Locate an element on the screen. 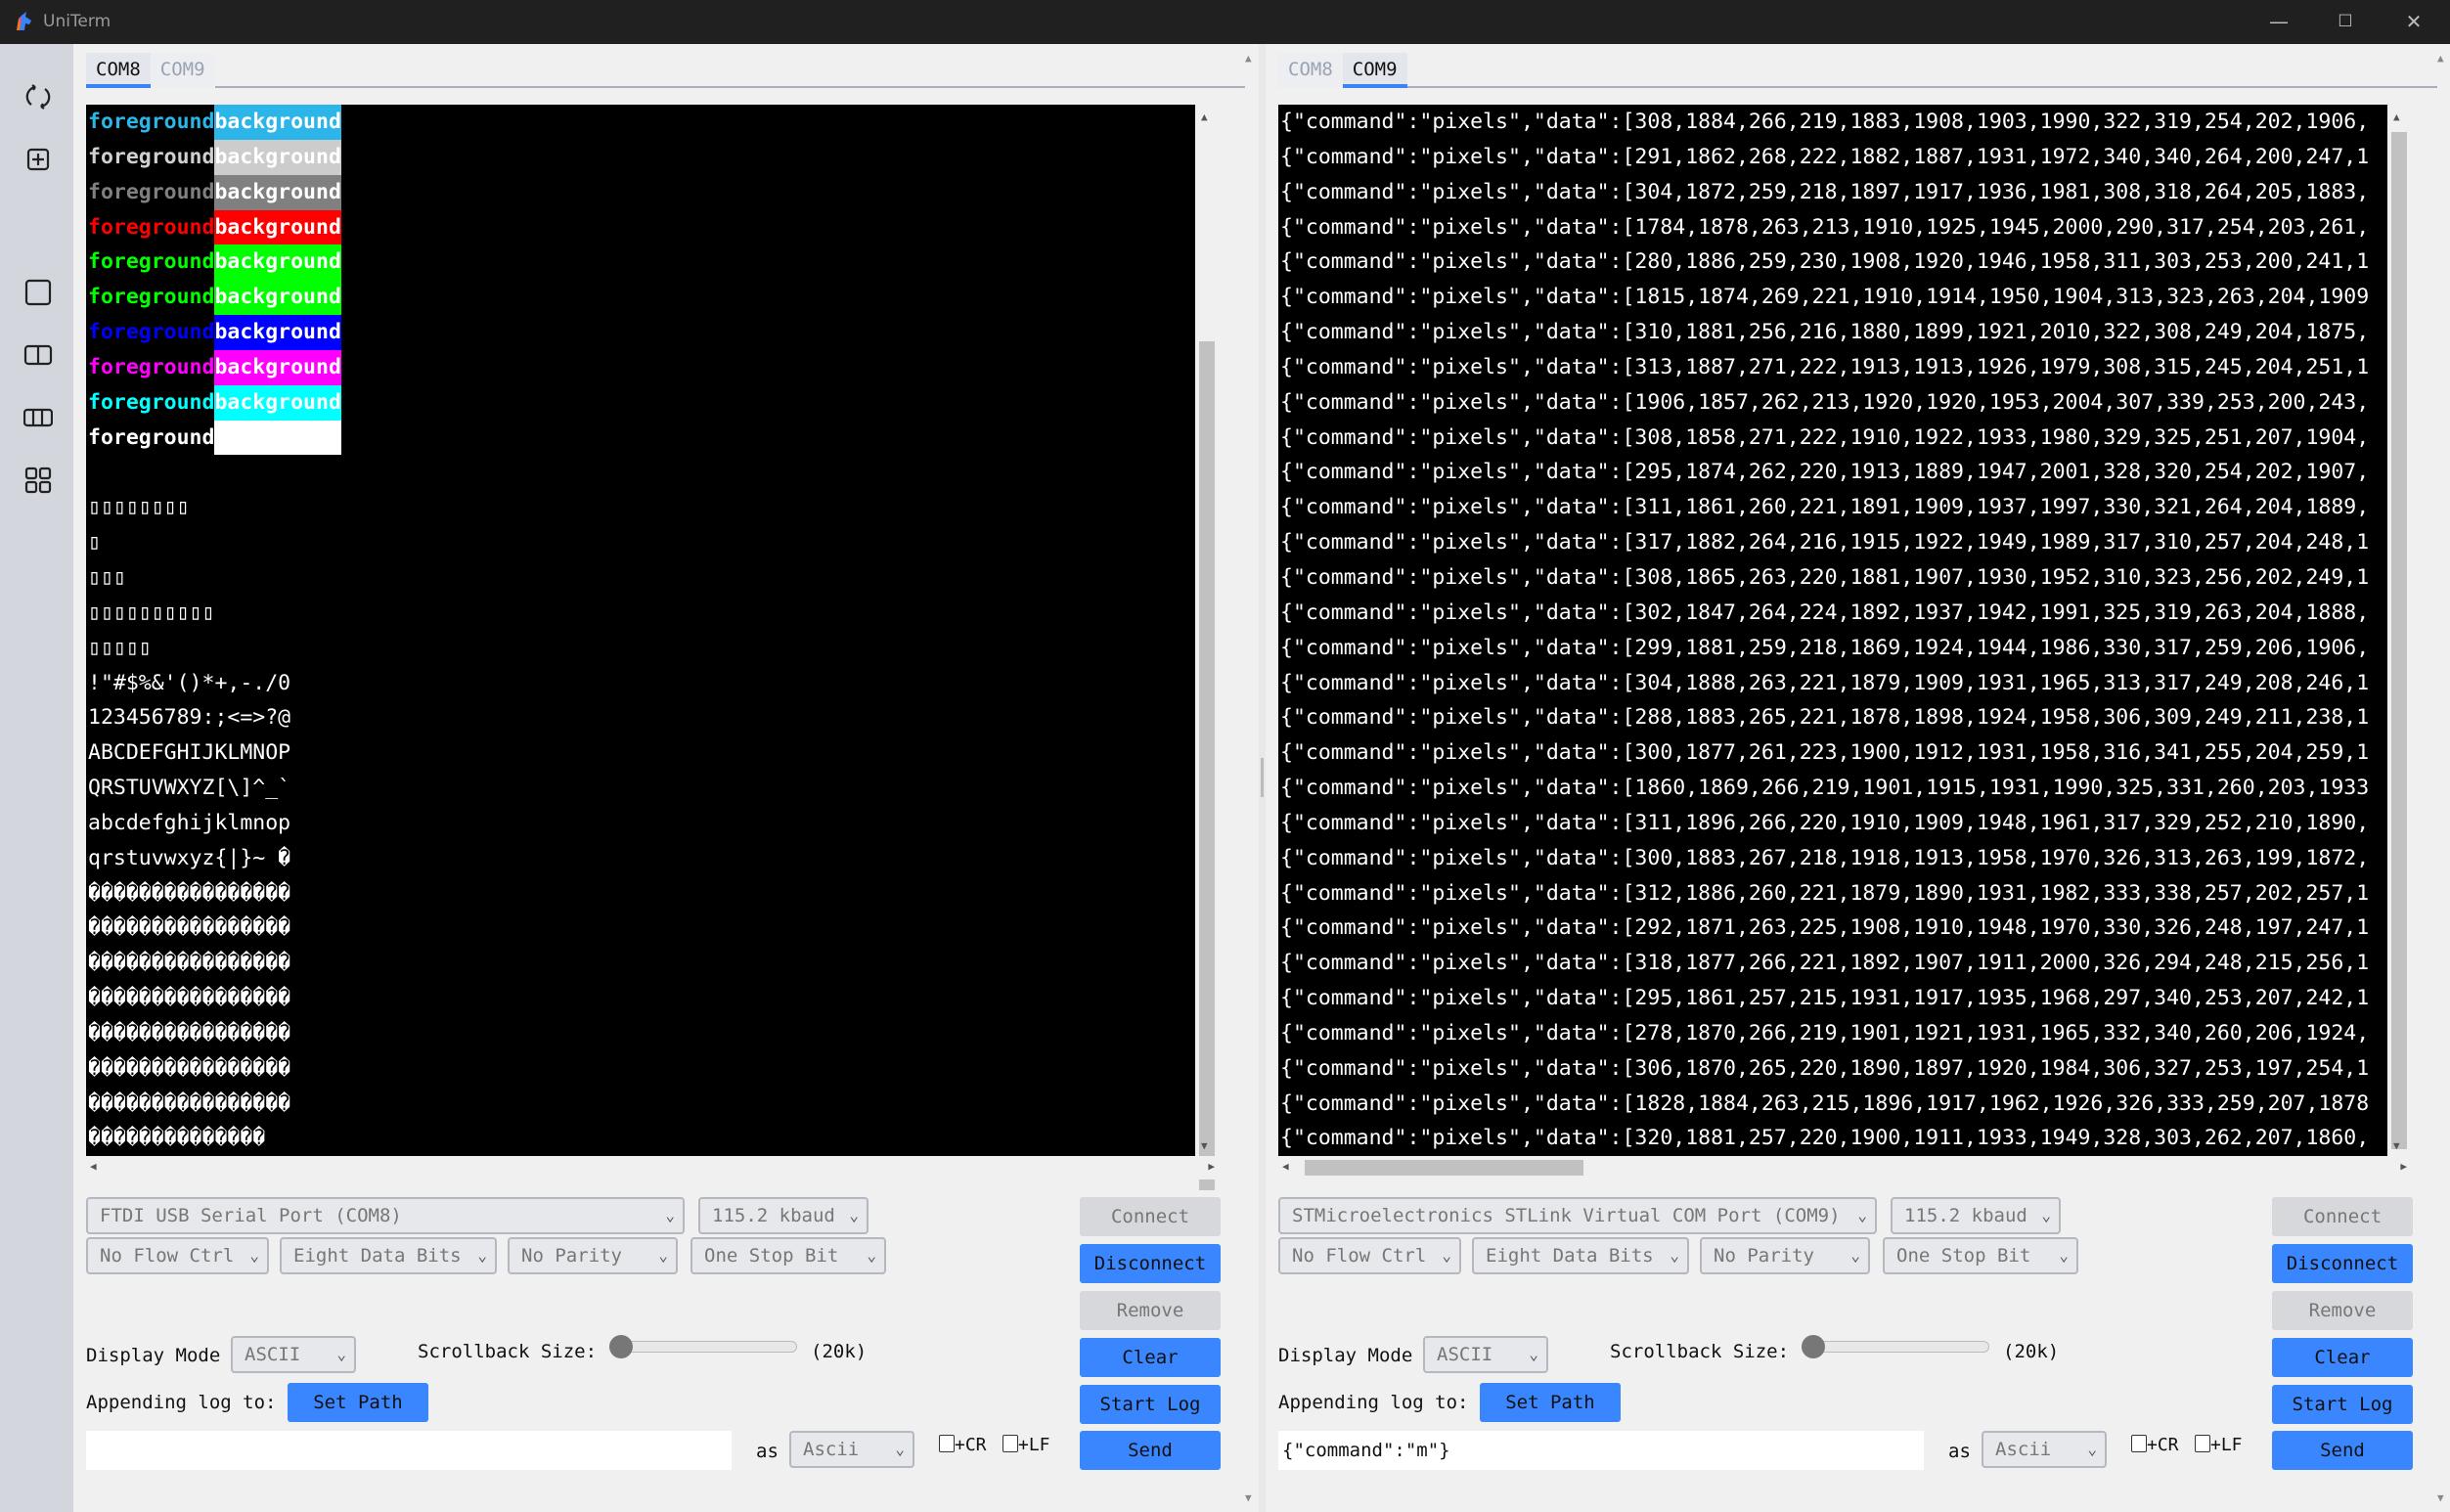 The height and width of the screenshot is (1512, 2450). send-input: {"command":"m"} is located at coordinates (1601, 1451).